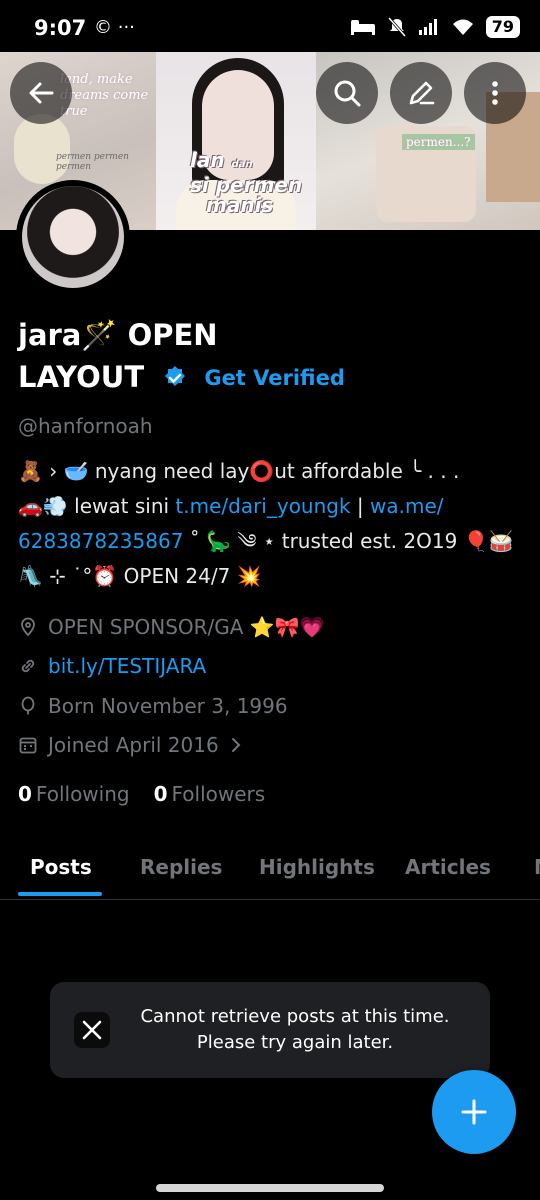 The image size is (540, 1200). I want to click on active-tab-indicator, so click(60, 894).